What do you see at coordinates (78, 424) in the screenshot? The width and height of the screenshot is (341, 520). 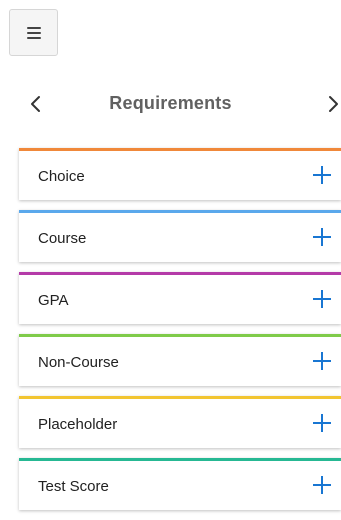 I see `requirement-label: Placeholder` at bounding box center [78, 424].